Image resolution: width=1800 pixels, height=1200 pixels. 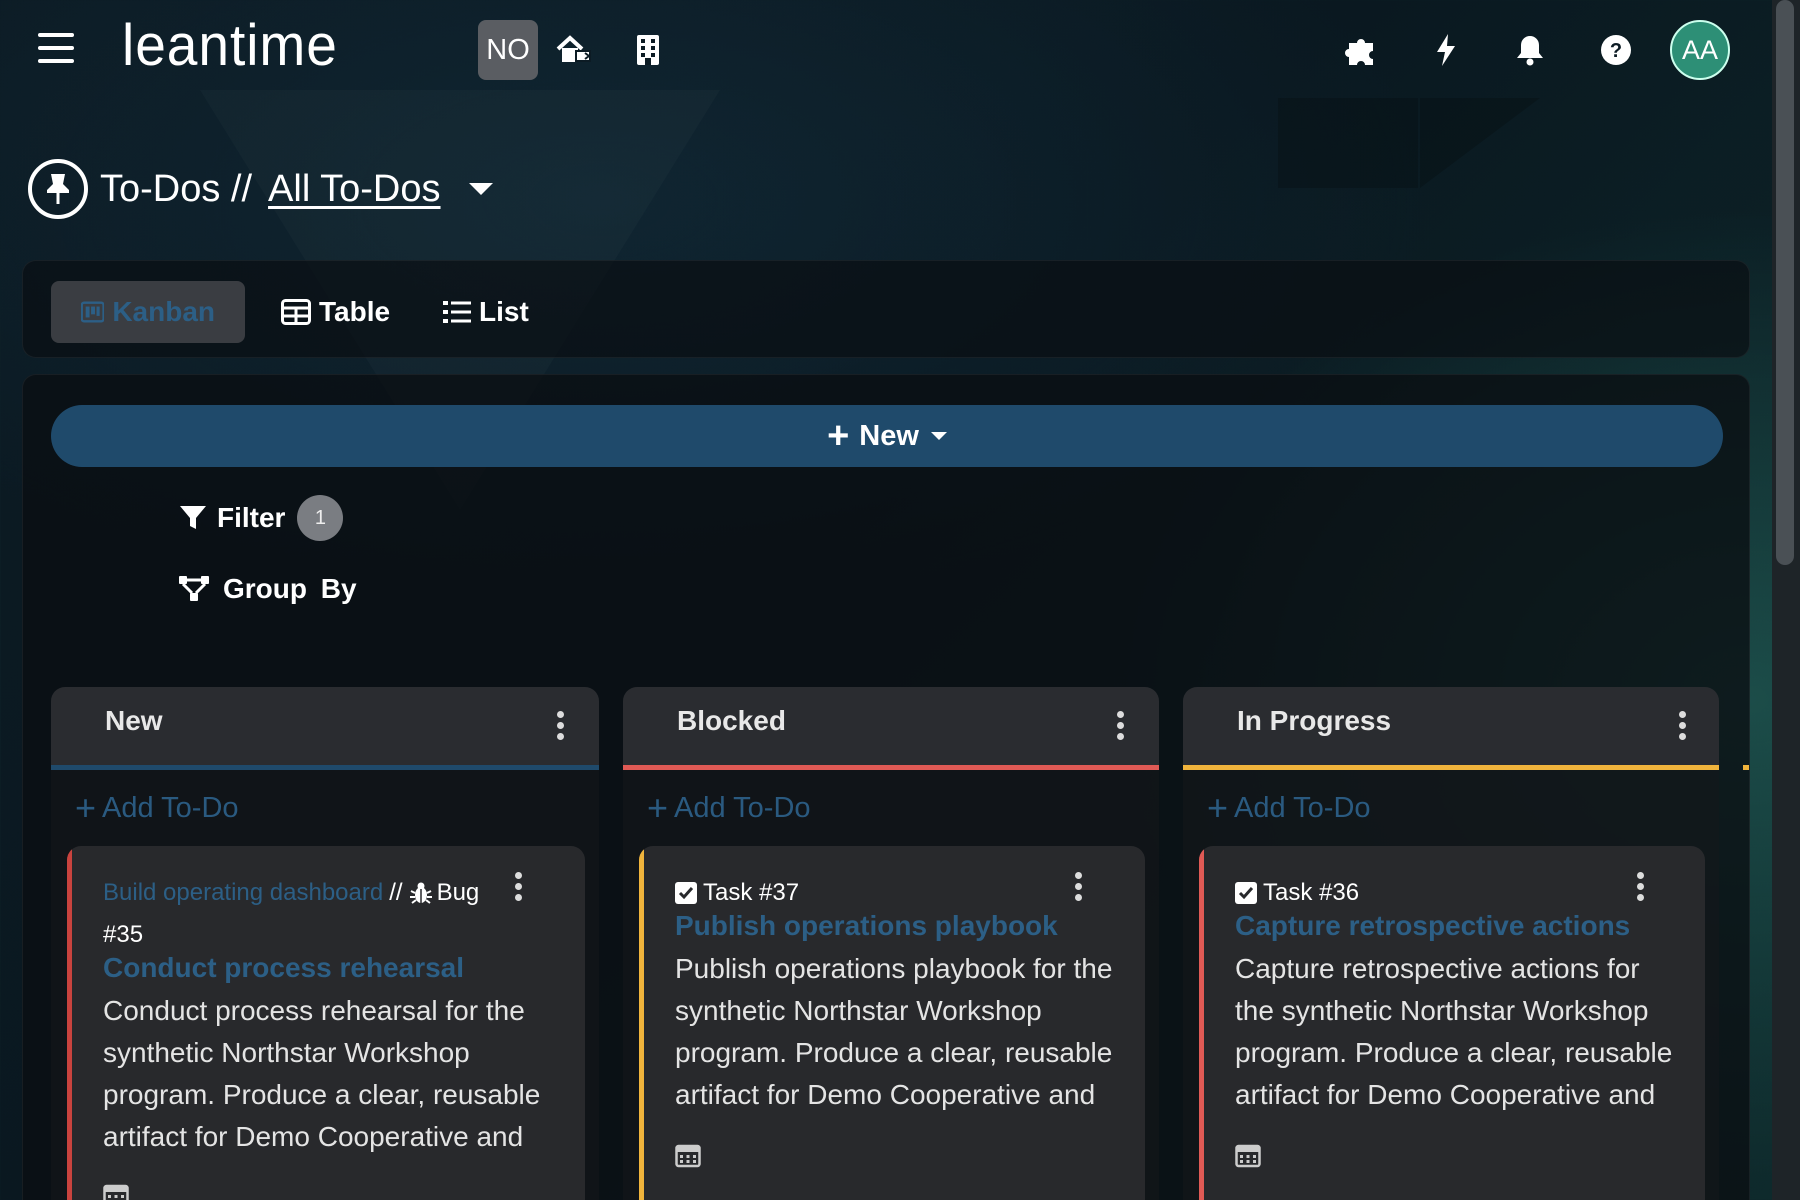 I want to click on home-switch-icon, so click(x=574, y=50).